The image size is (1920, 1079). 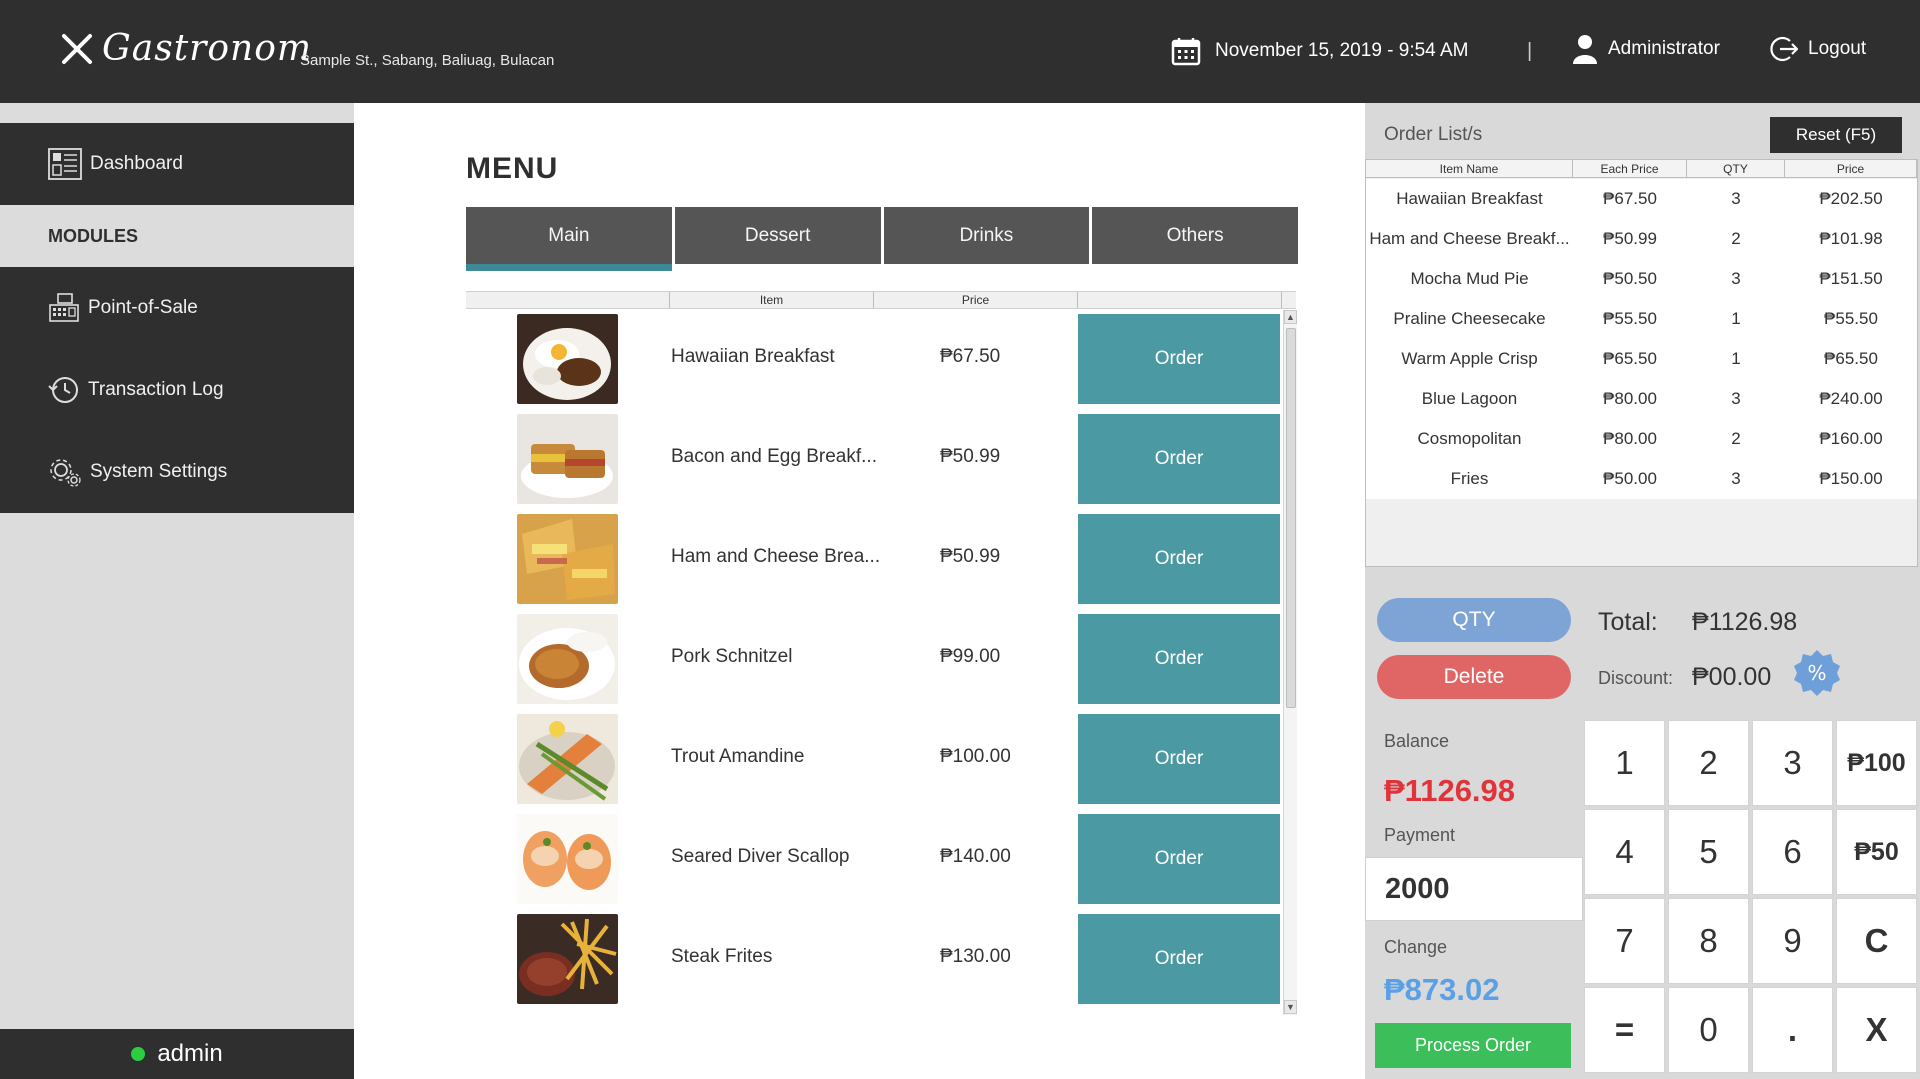 What do you see at coordinates (1792, 941) in the screenshot?
I see `key-9: 9` at bounding box center [1792, 941].